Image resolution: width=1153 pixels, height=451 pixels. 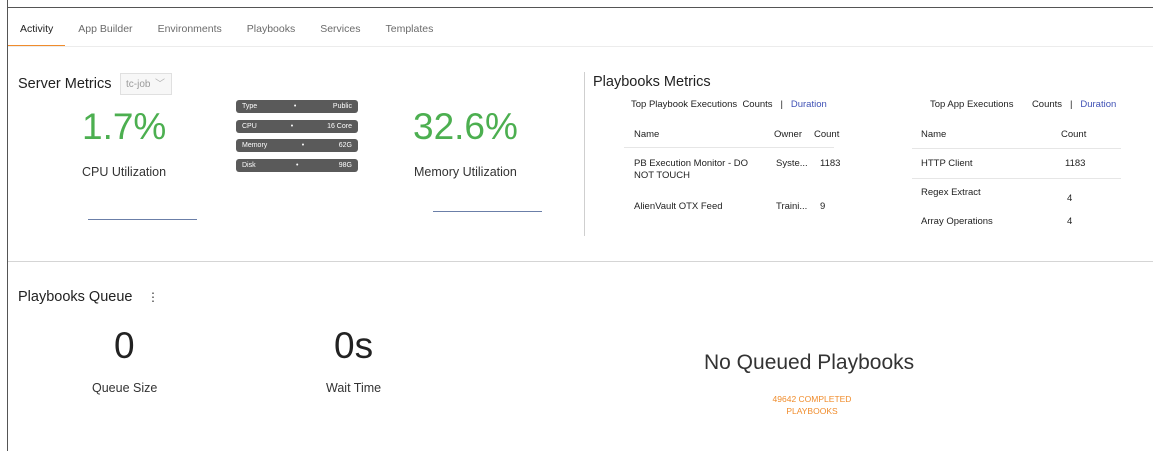 I want to click on spec-type-value: Public, so click(x=342, y=106).